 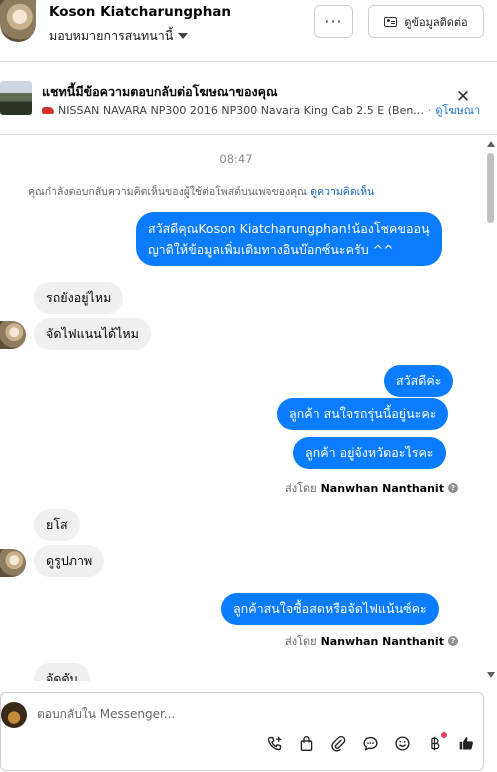 What do you see at coordinates (490, 188) in the screenshot?
I see `scrollbar-thumb` at bounding box center [490, 188].